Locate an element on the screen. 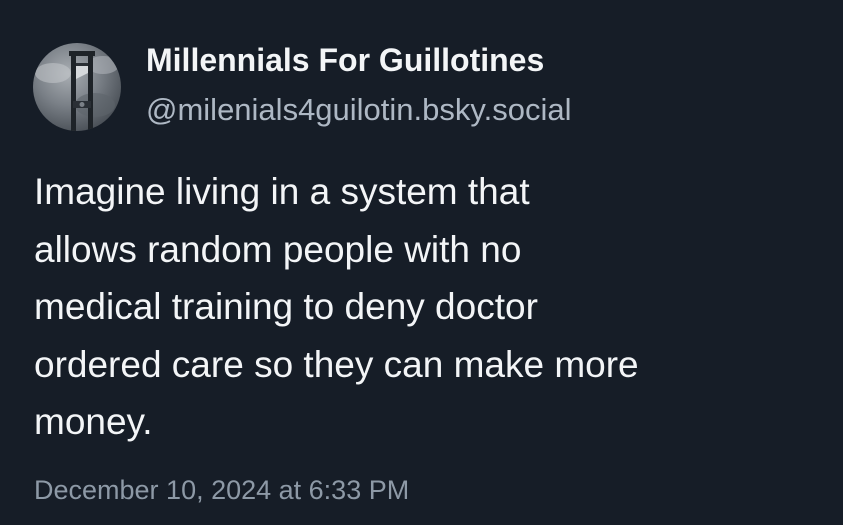 Image resolution: width=843 pixels, height=525 pixels. guillotine-avatar-icon is located at coordinates (77, 91).